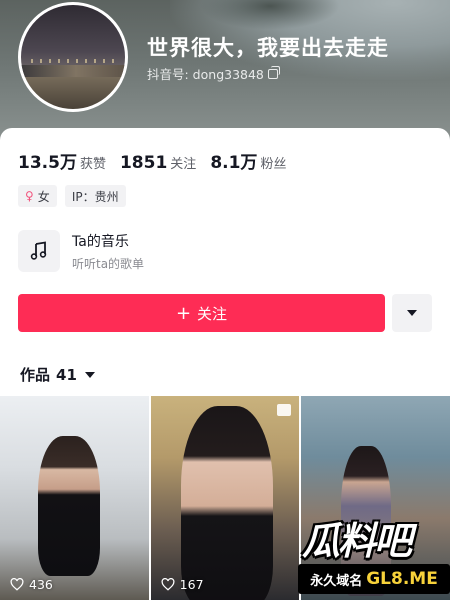  I want to click on follow-button: + 关注, so click(201, 313).